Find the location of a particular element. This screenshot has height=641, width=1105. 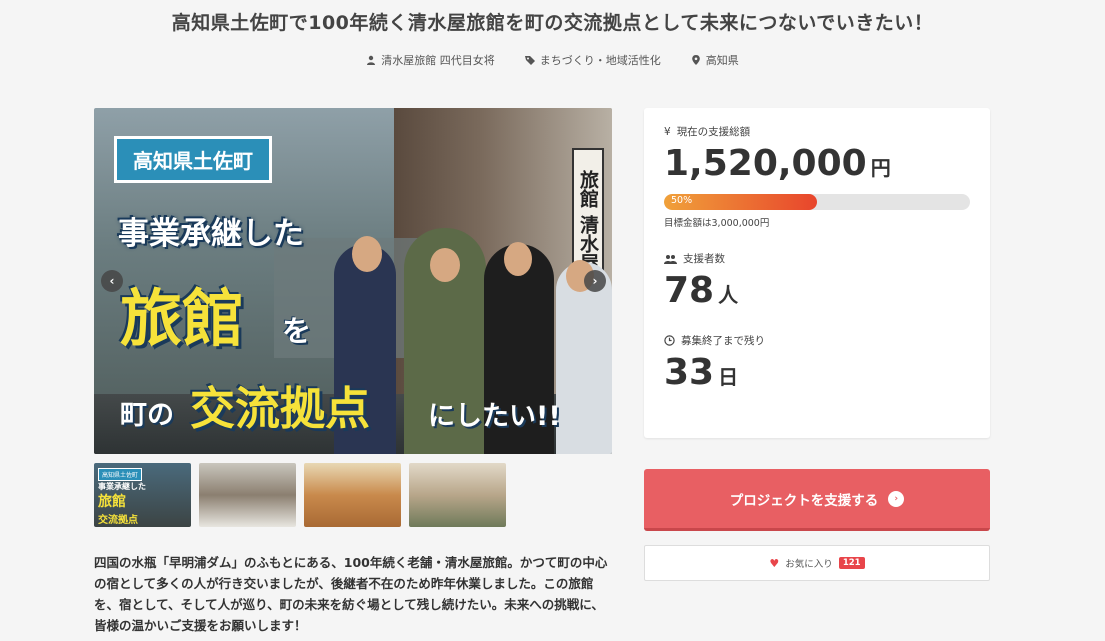

support-project-button: プロジェクトを支援する › is located at coordinates (817, 500).